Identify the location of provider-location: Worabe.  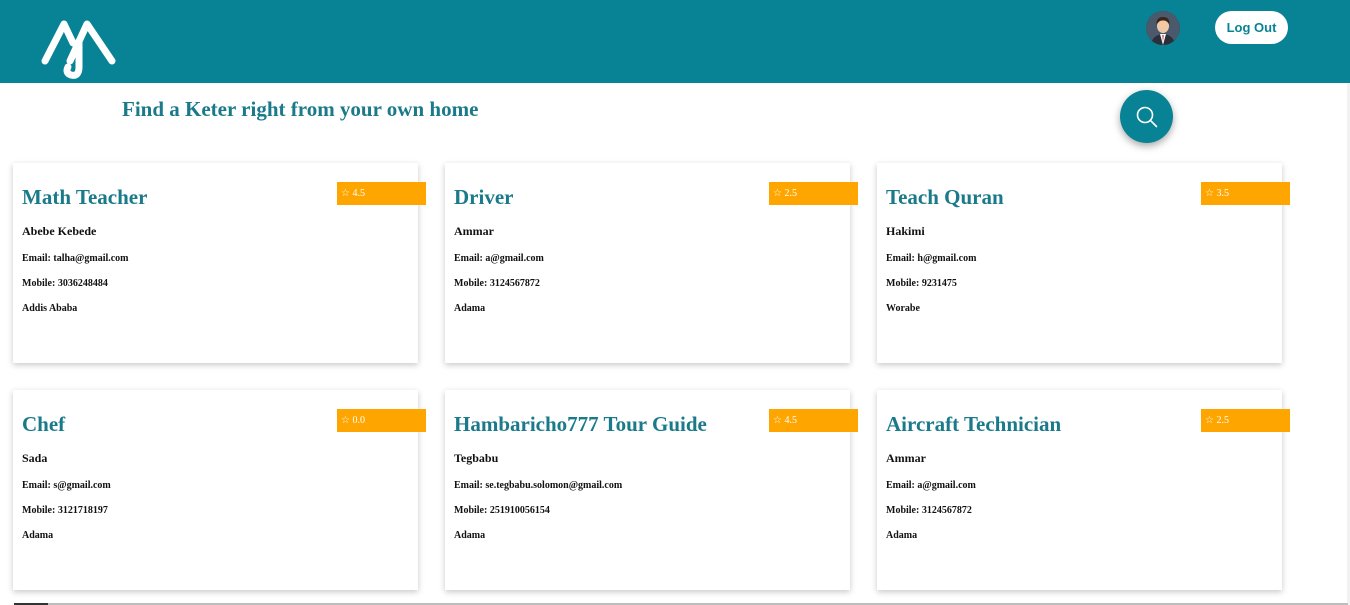
(903, 308).